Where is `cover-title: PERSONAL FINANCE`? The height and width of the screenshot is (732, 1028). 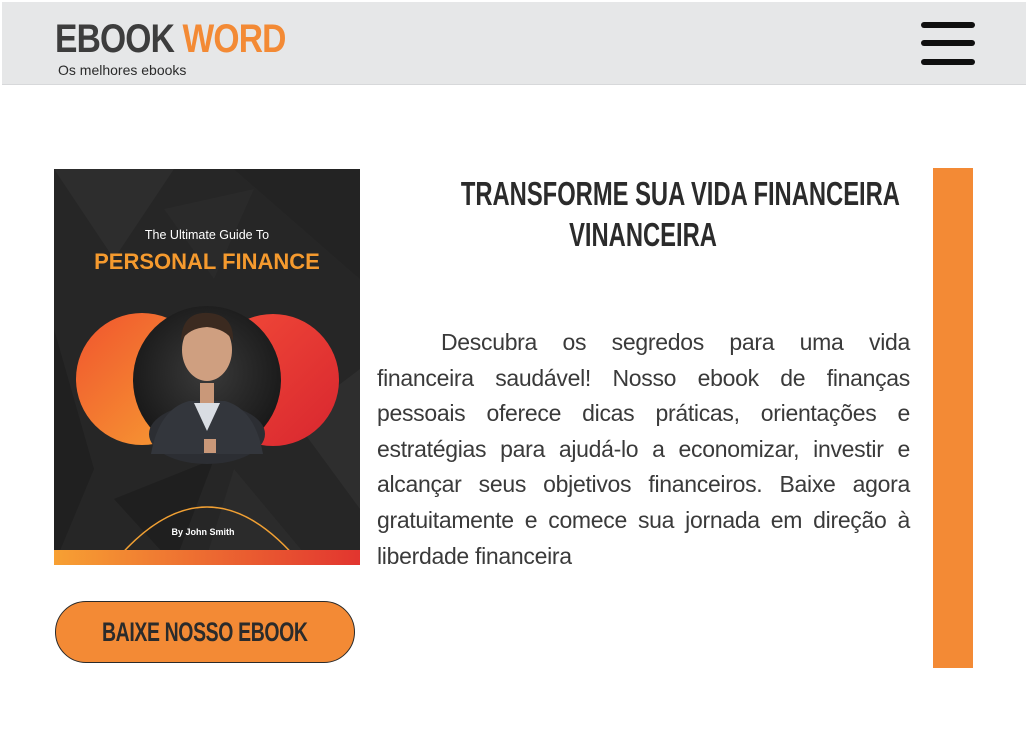
cover-title: PERSONAL FINANCE is located at coordinates (207, 261).